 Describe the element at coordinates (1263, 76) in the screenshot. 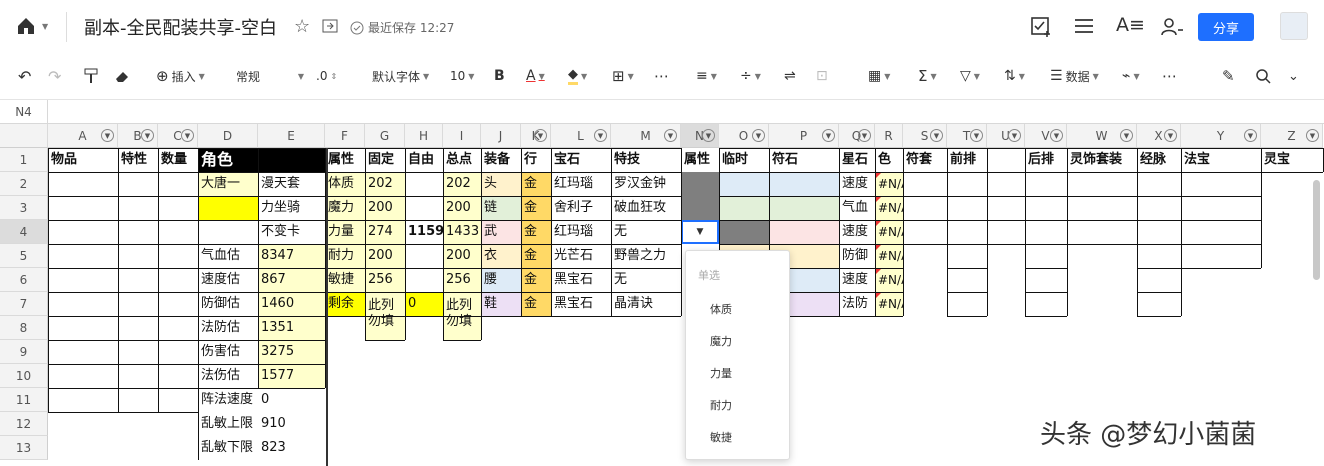

I see `search-icon` at that location.